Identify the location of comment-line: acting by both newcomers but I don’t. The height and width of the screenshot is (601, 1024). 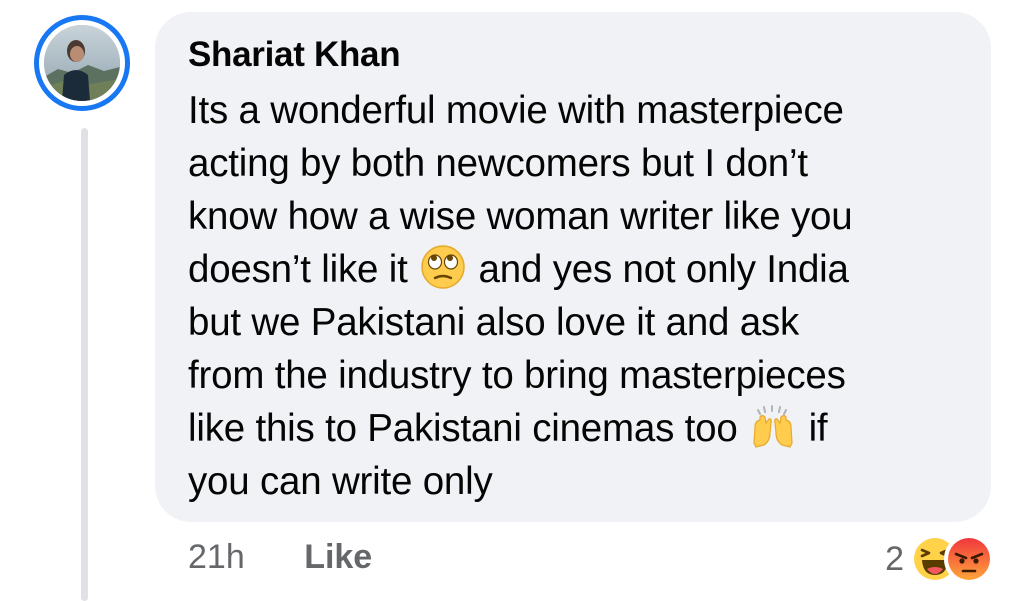
(574, 163).